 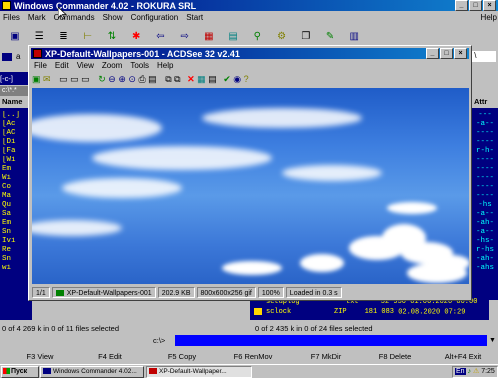 What do you see at coordinates (85, 79) in the screenshot?
I see `page-icon: ▭` at bounding box center [85, 79].